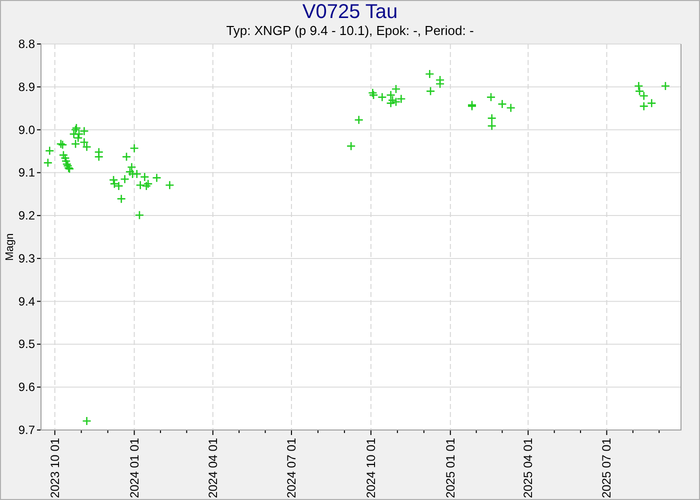 The image size is (700, 500). Describe the element at coordinates (607, 468) in the screenshot. I see `x-tick-label: 2025 07 01` at that location.